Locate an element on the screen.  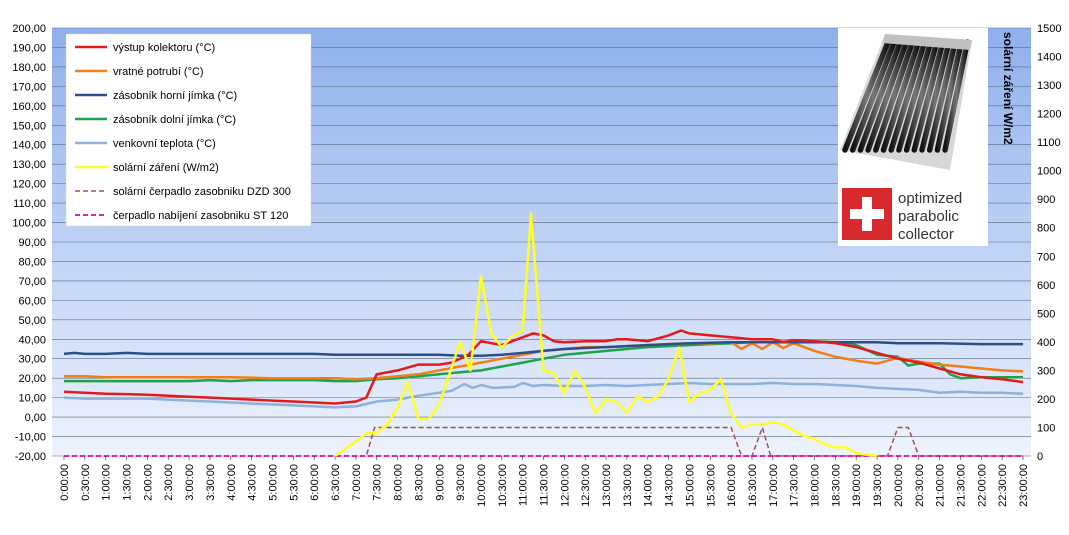
x-tick-label: 8:00:00 is located at coordinates (399, 482).